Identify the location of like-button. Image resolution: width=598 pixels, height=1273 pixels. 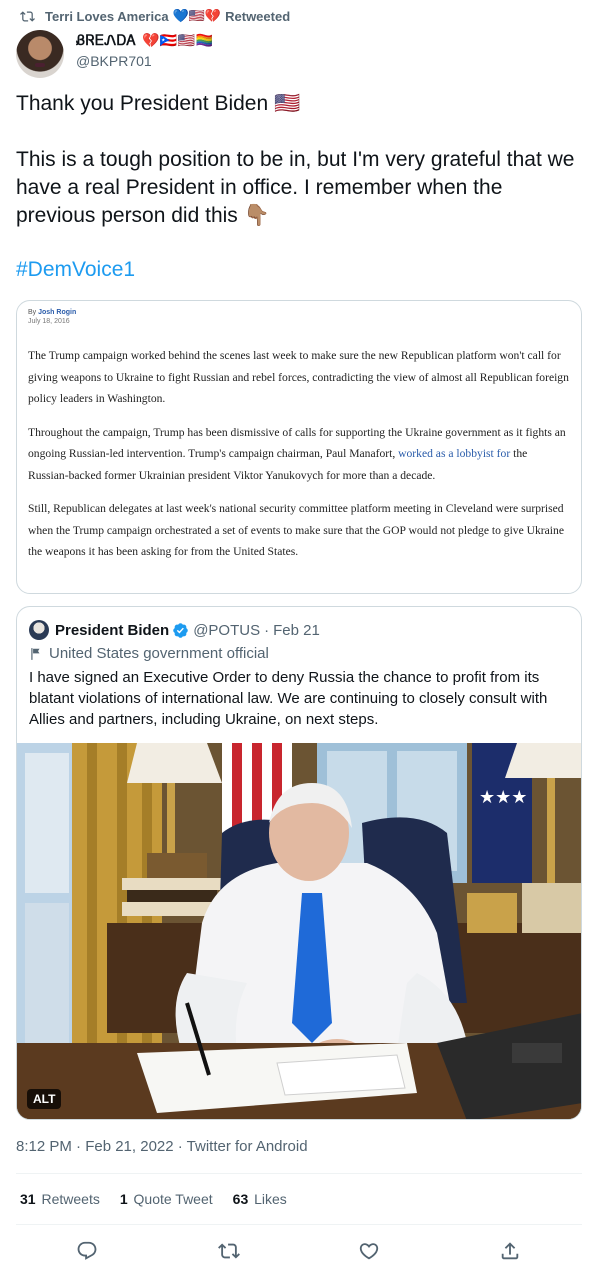
(369, 1251).